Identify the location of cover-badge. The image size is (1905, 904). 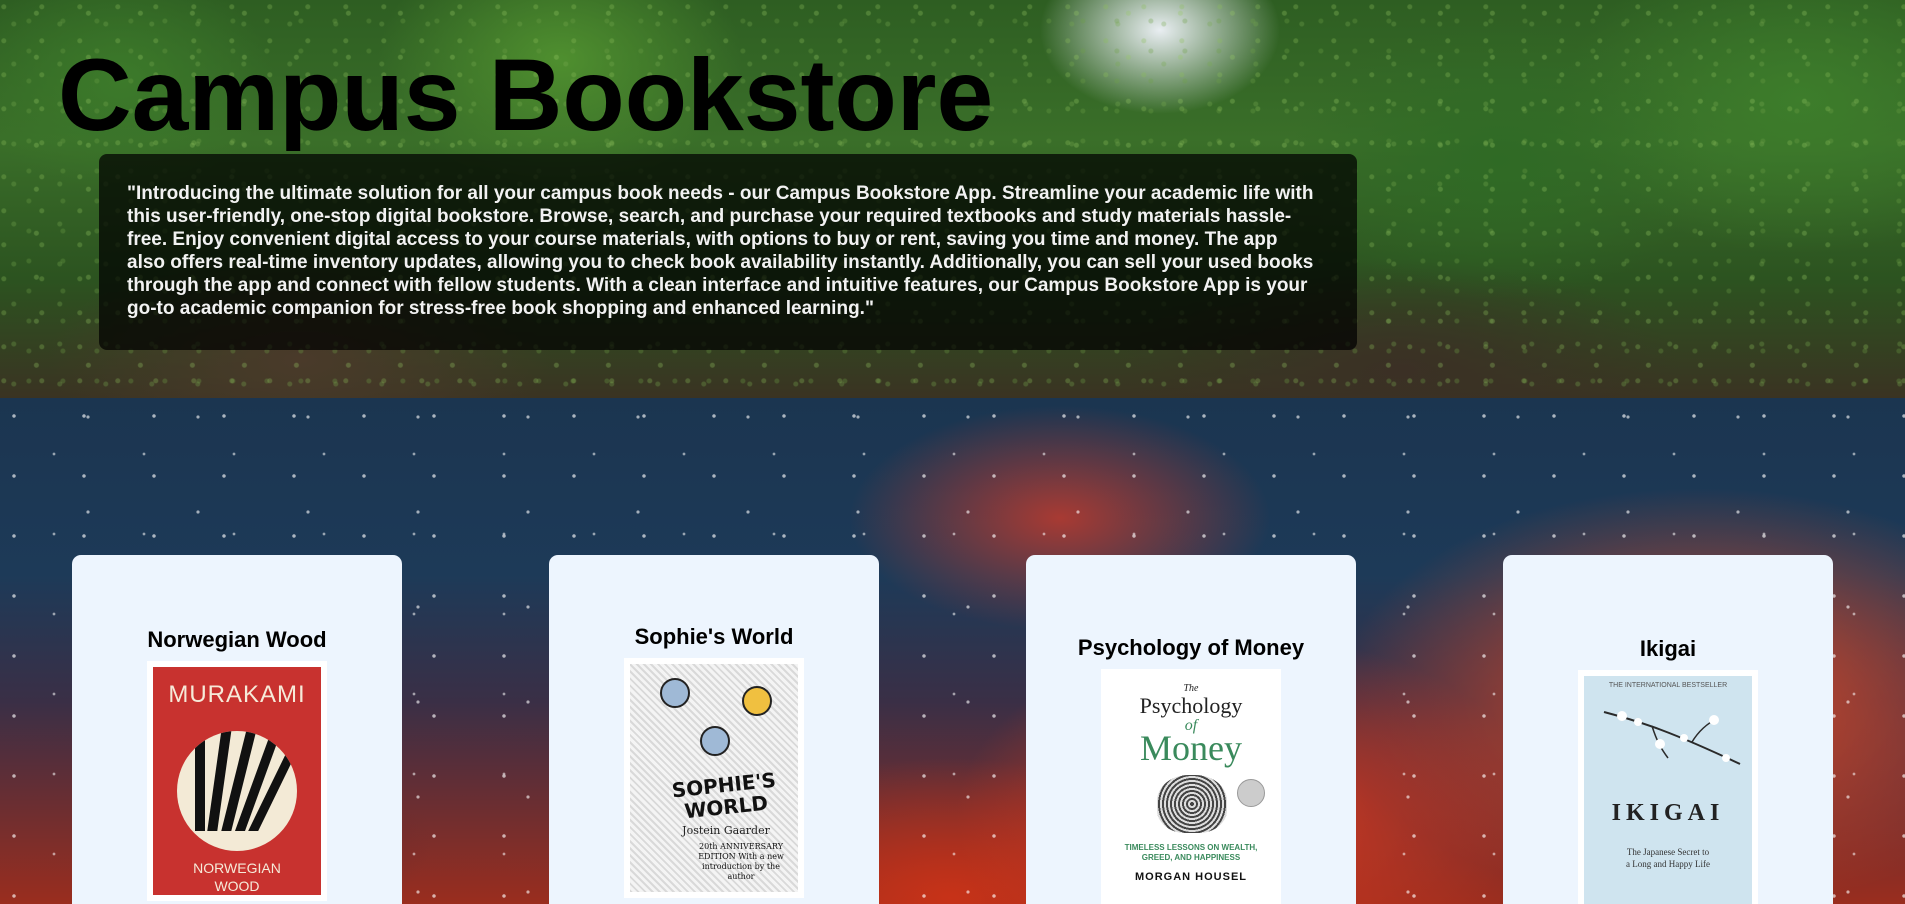
(1251, 793).